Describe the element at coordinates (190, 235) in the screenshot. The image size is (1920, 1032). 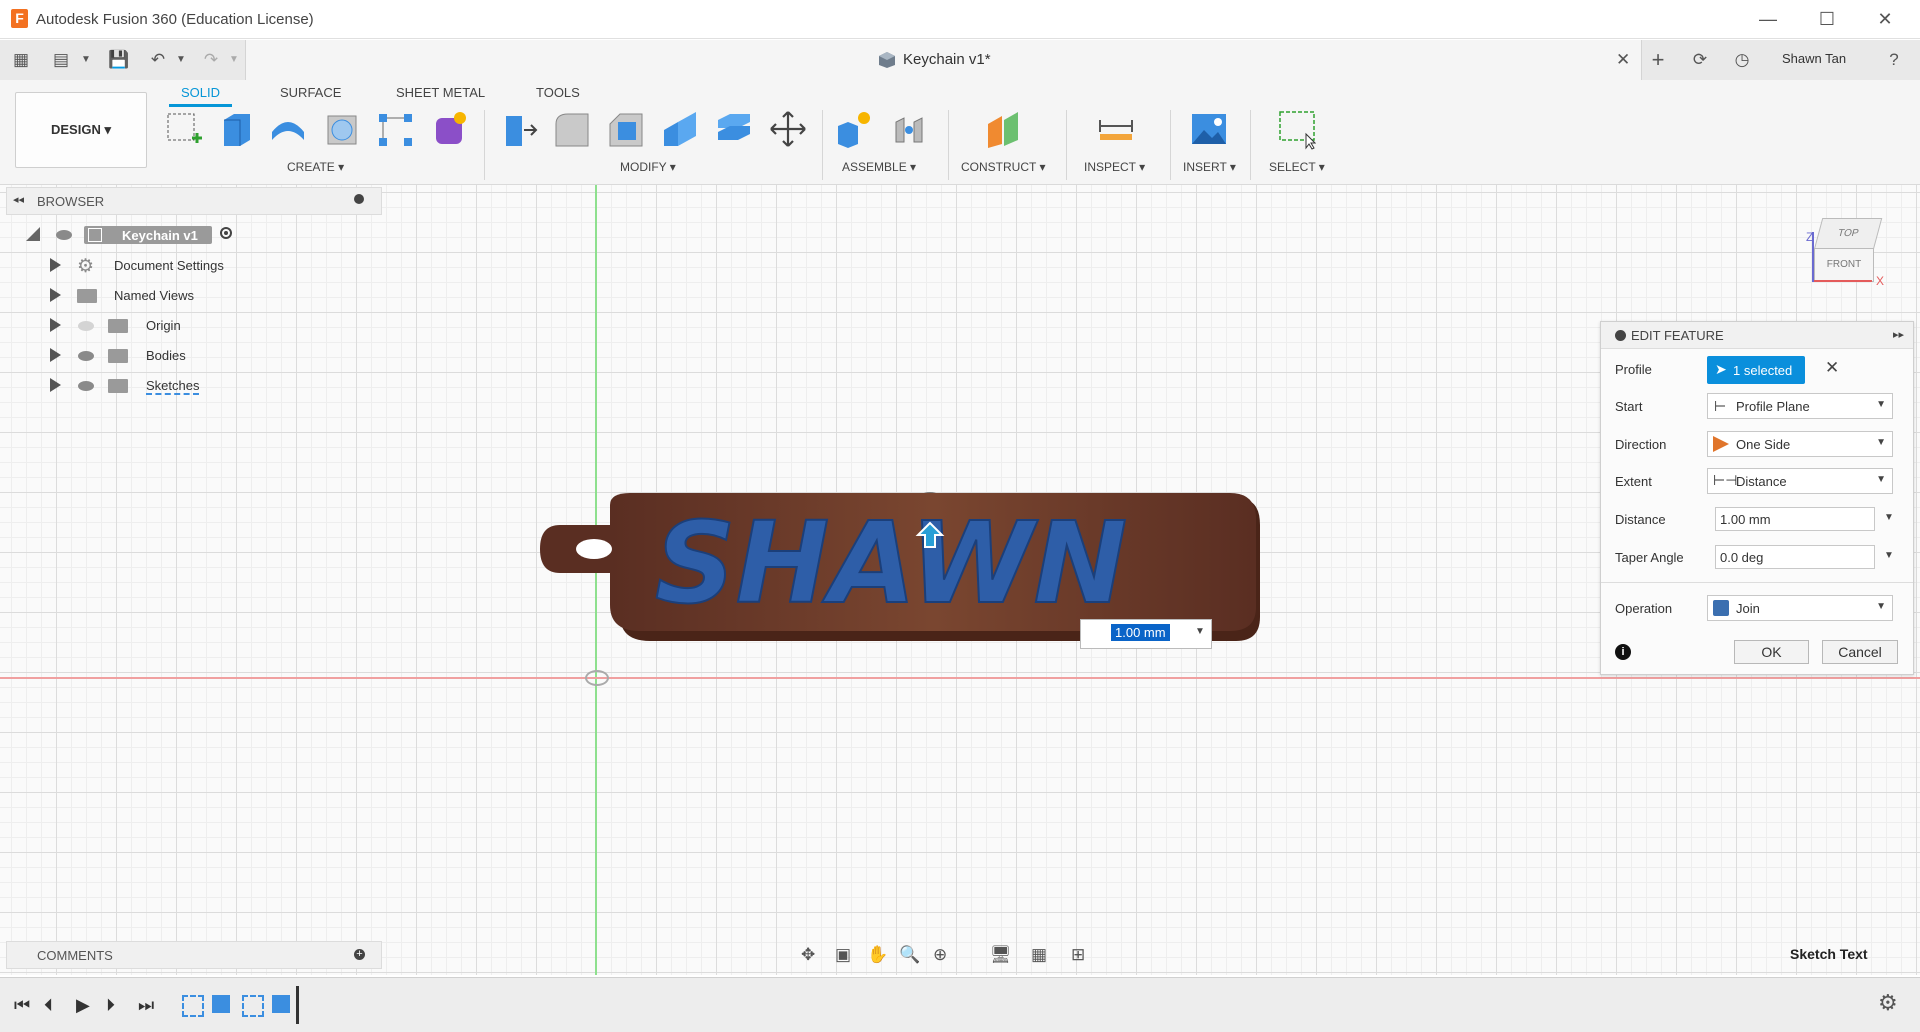
I see `tree-root: Keychain v1` at that location.